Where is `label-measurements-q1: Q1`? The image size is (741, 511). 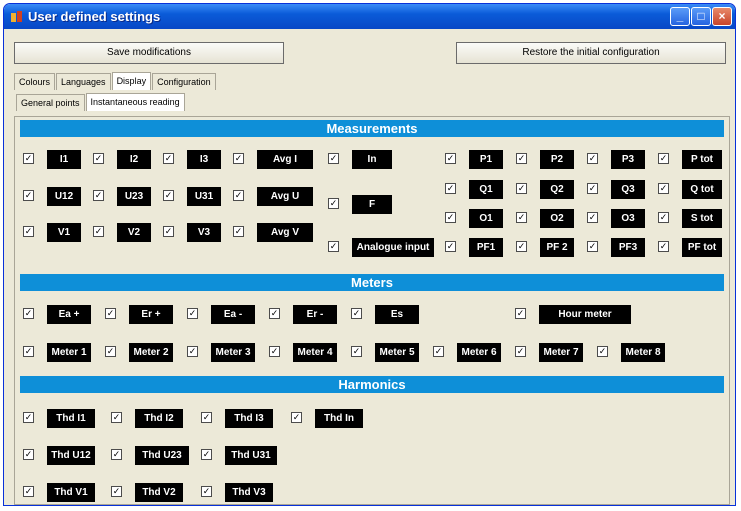
label-measurements-q1: Q1 is located at coordinates (486, 189).